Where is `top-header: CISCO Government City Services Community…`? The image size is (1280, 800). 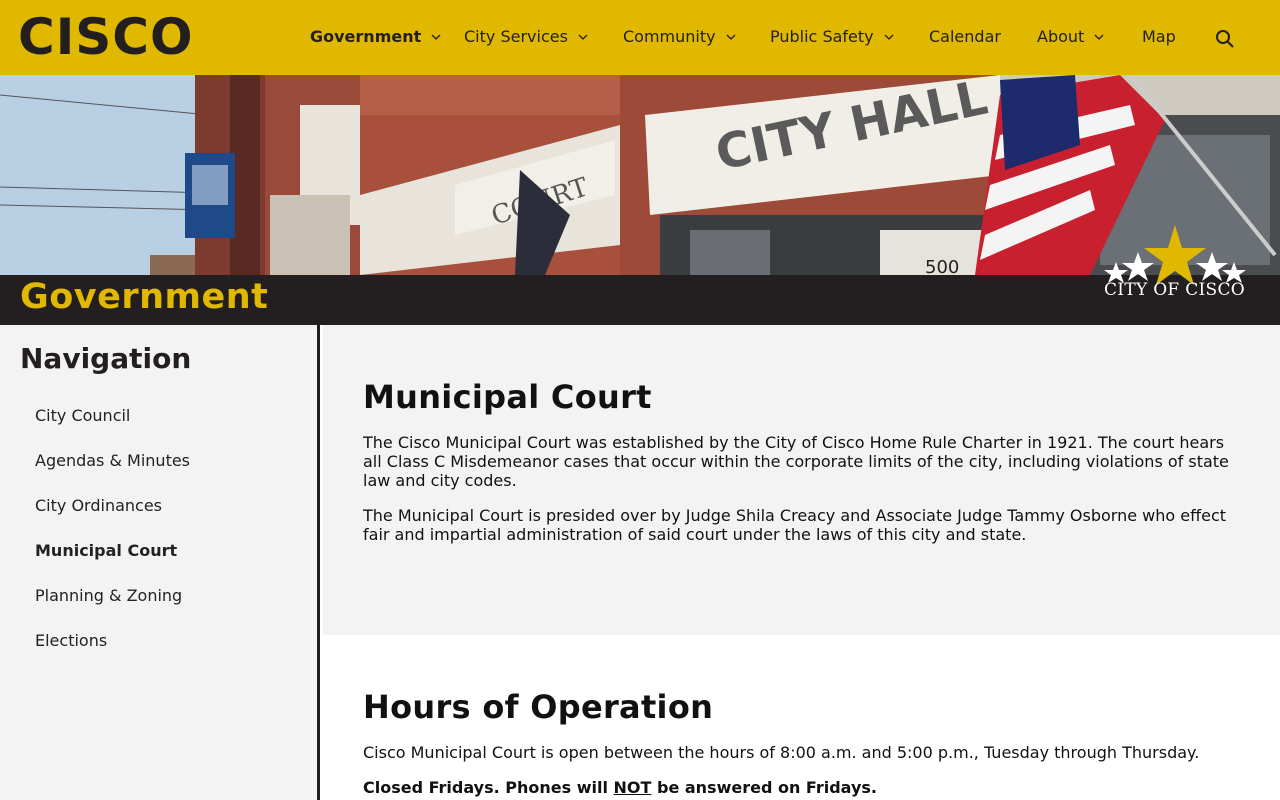
top-header: CISCO Government City Services Community… is located at coordinates (640, 37).